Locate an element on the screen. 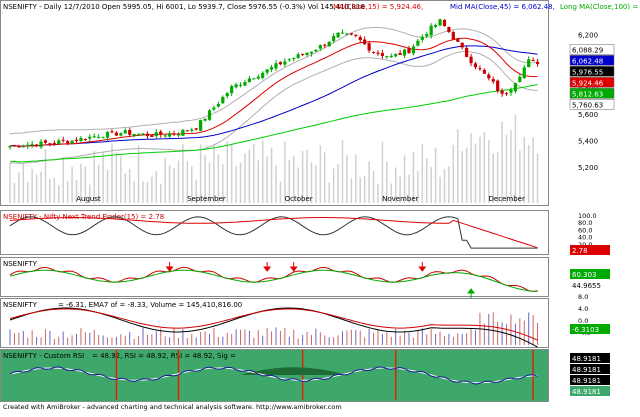 The height and width of the screenshot is (417, 640). osc-value-label: 60.303 is located at coordinates (584, 275).